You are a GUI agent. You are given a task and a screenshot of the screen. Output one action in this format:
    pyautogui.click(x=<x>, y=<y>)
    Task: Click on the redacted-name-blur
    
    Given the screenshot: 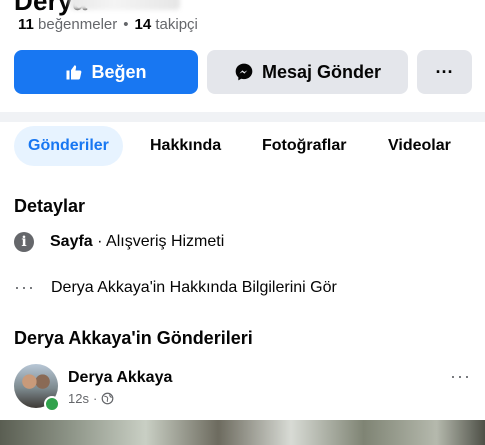 What is the action you would take?
    pyautogui.click(x=125, y=5)
    